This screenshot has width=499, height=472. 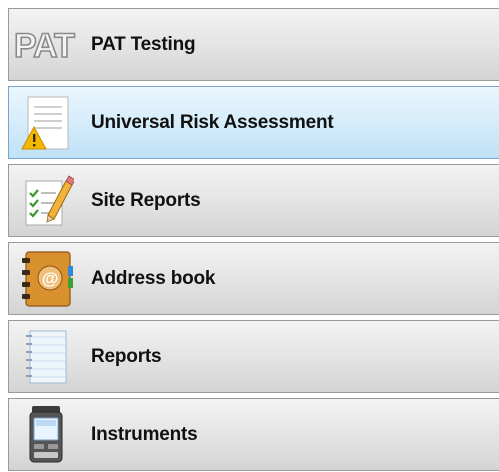 What do you see at coordinates (46, 123) in the screenshot?
I see `risk-assessment-icon` at bounding box center [46, 123].